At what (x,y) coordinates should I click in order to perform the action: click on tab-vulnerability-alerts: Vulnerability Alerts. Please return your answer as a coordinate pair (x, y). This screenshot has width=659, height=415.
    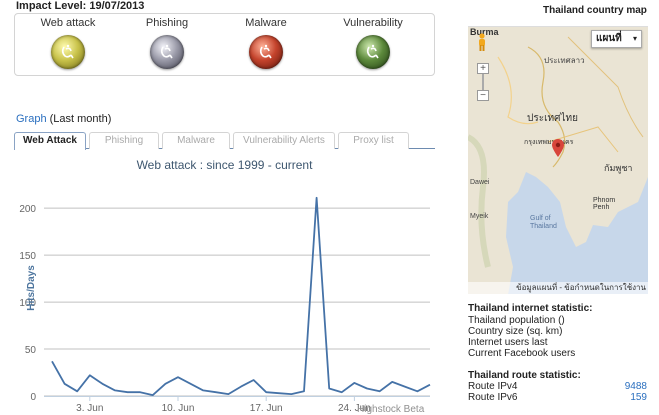
    Looking at the image, I should click on (284, 140).